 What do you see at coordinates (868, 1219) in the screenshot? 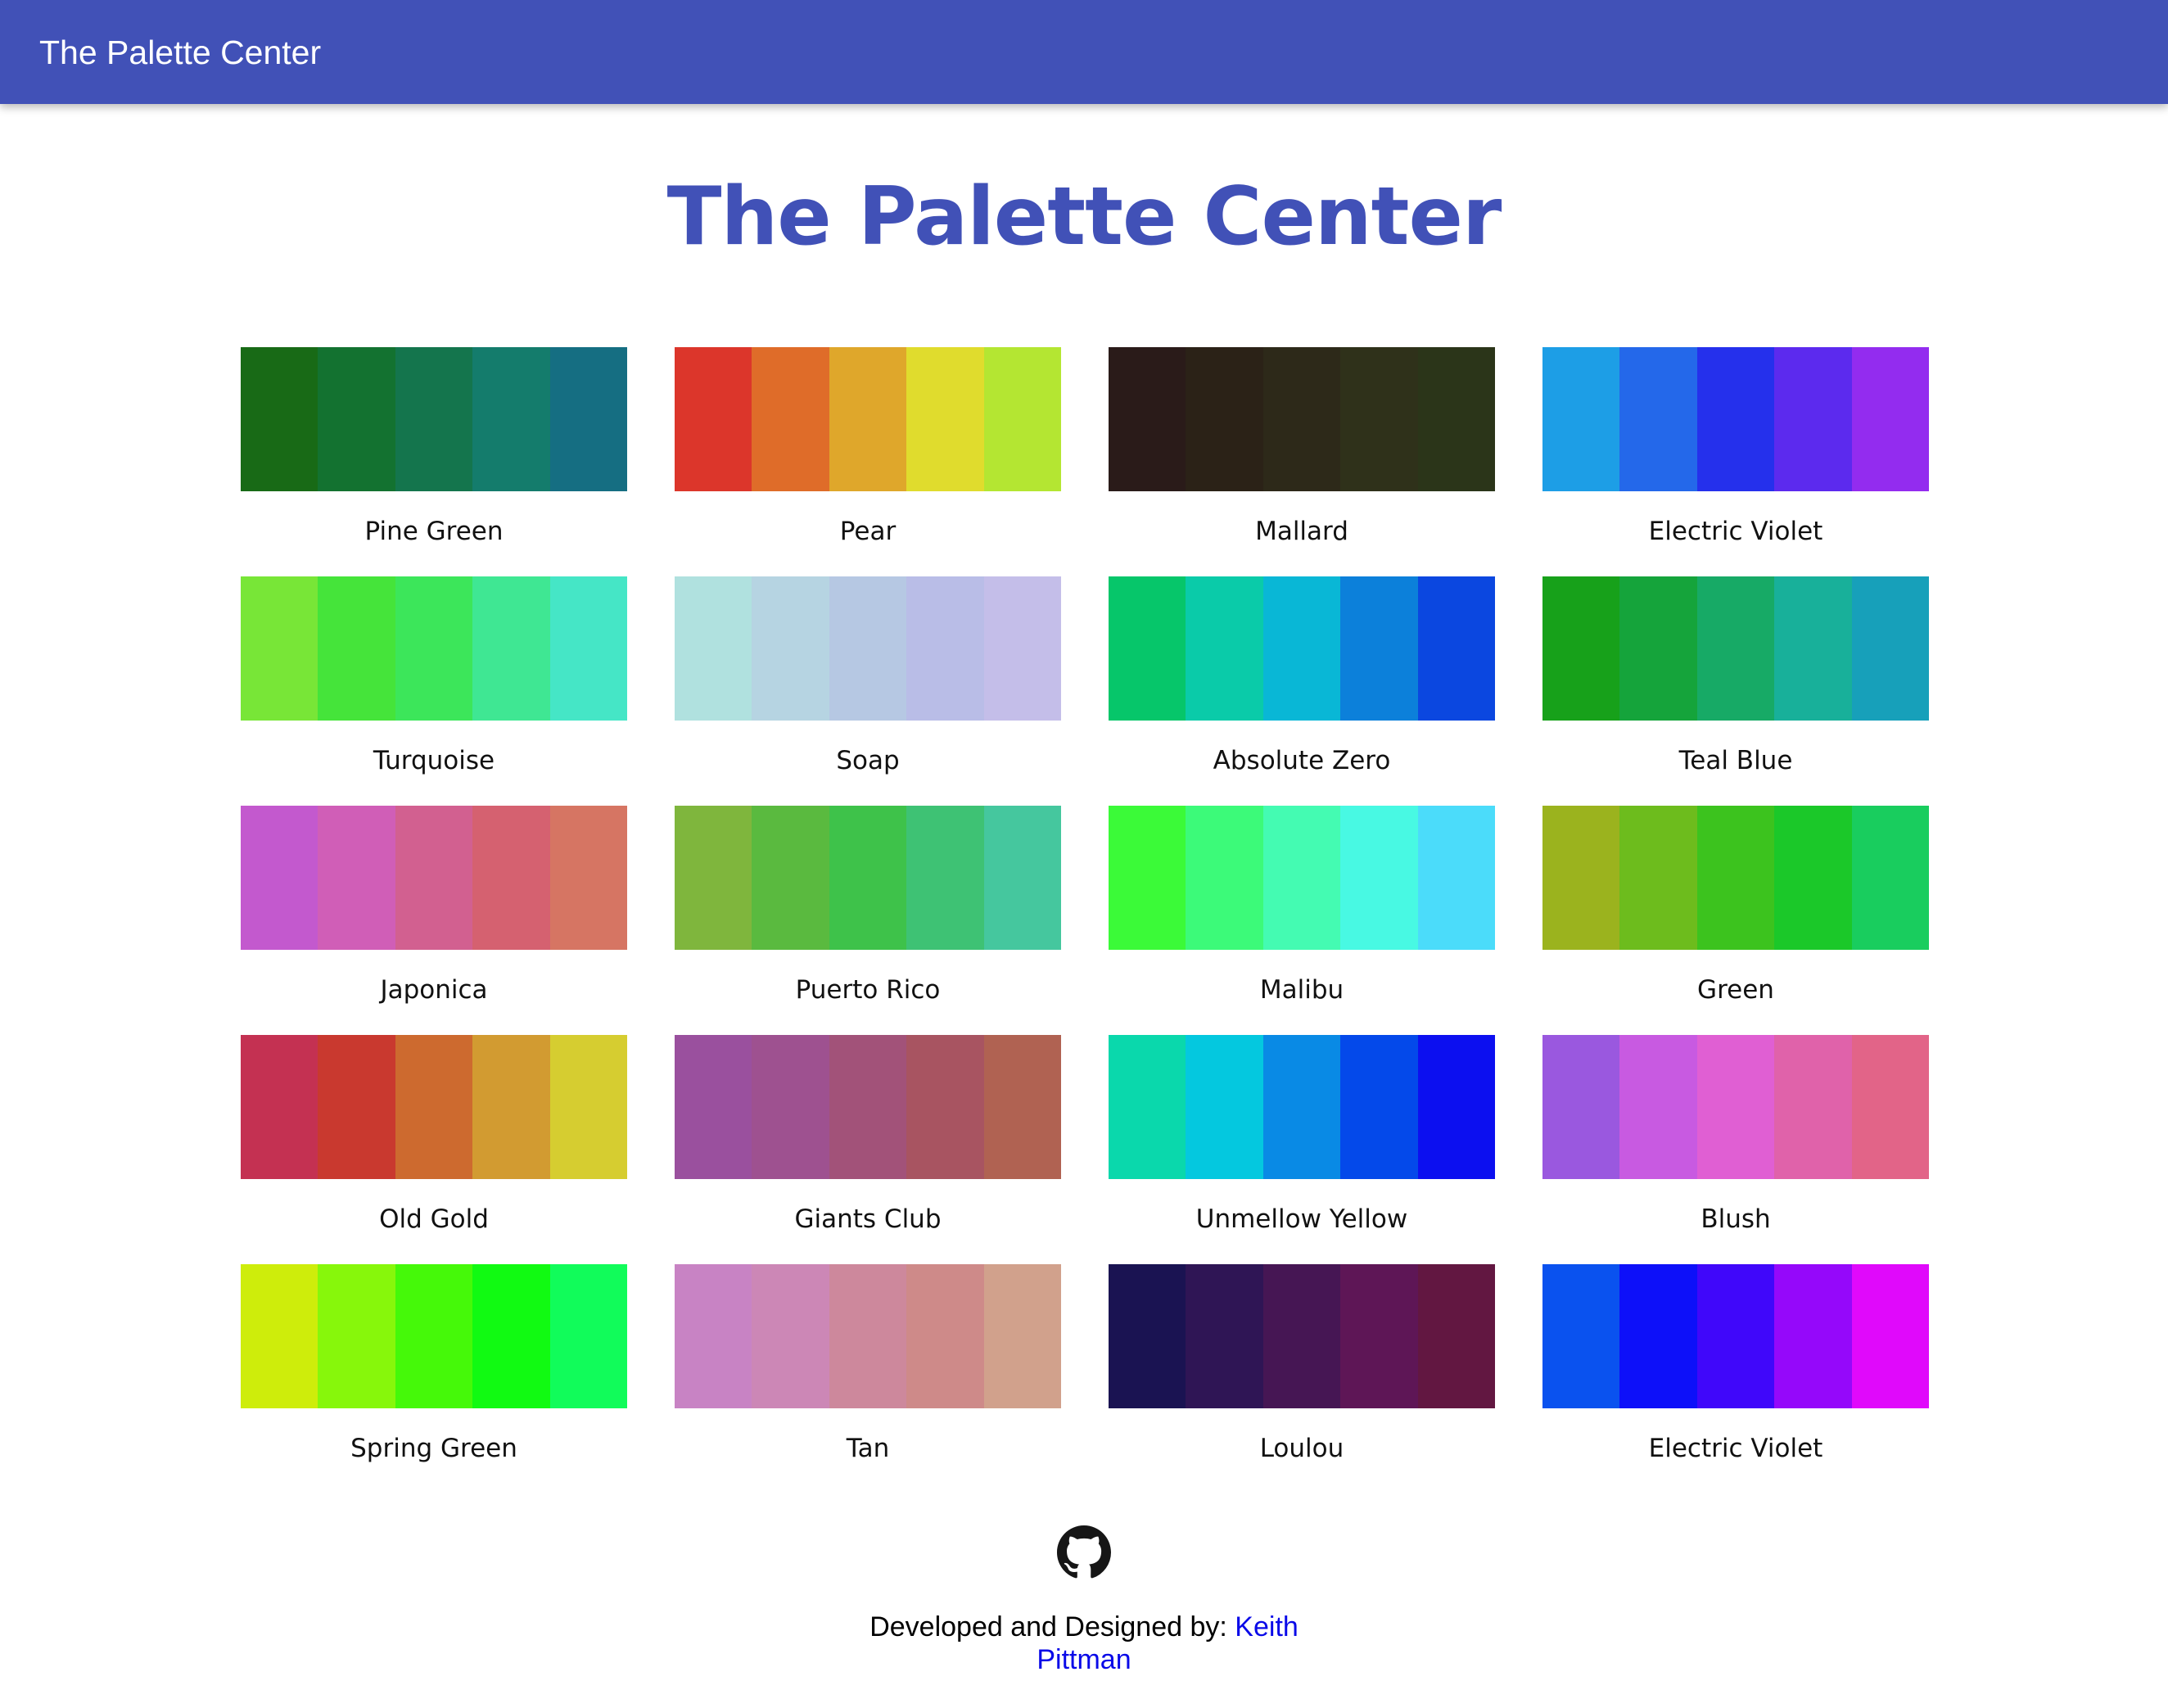
I see `palette-name: Giants Club` at bounding box center [868, 1219].